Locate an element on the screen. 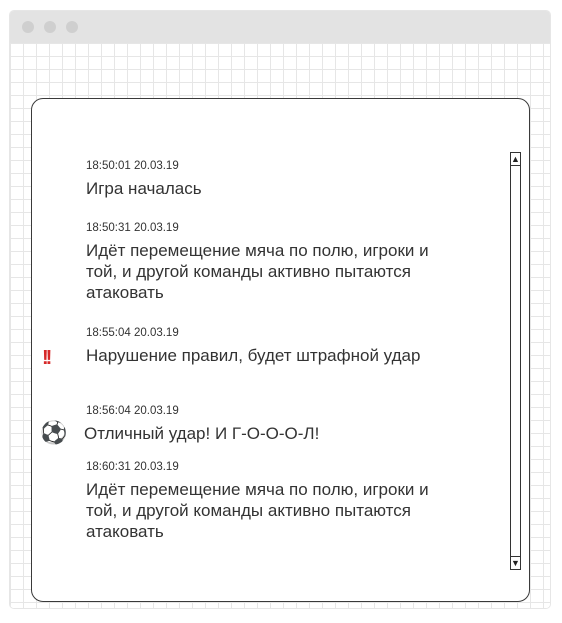 The image size is (562, 623). feed-scrollbar: ▲ ▼ is located at coordinates (515, 361).